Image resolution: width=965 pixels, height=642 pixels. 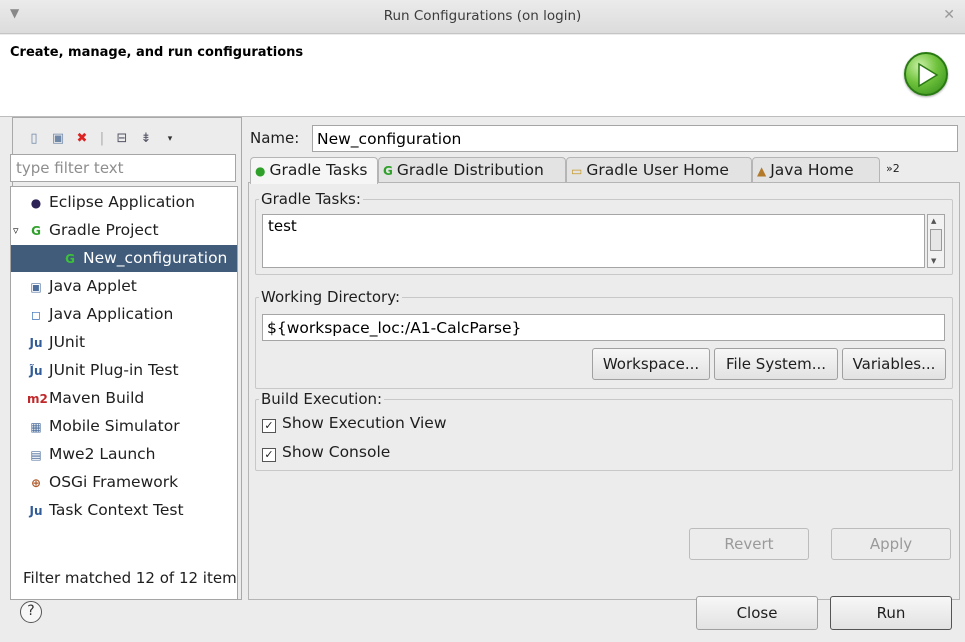 I want to click on dialog-header: Create, manage, and run configurations, so click(x=482, y=76).